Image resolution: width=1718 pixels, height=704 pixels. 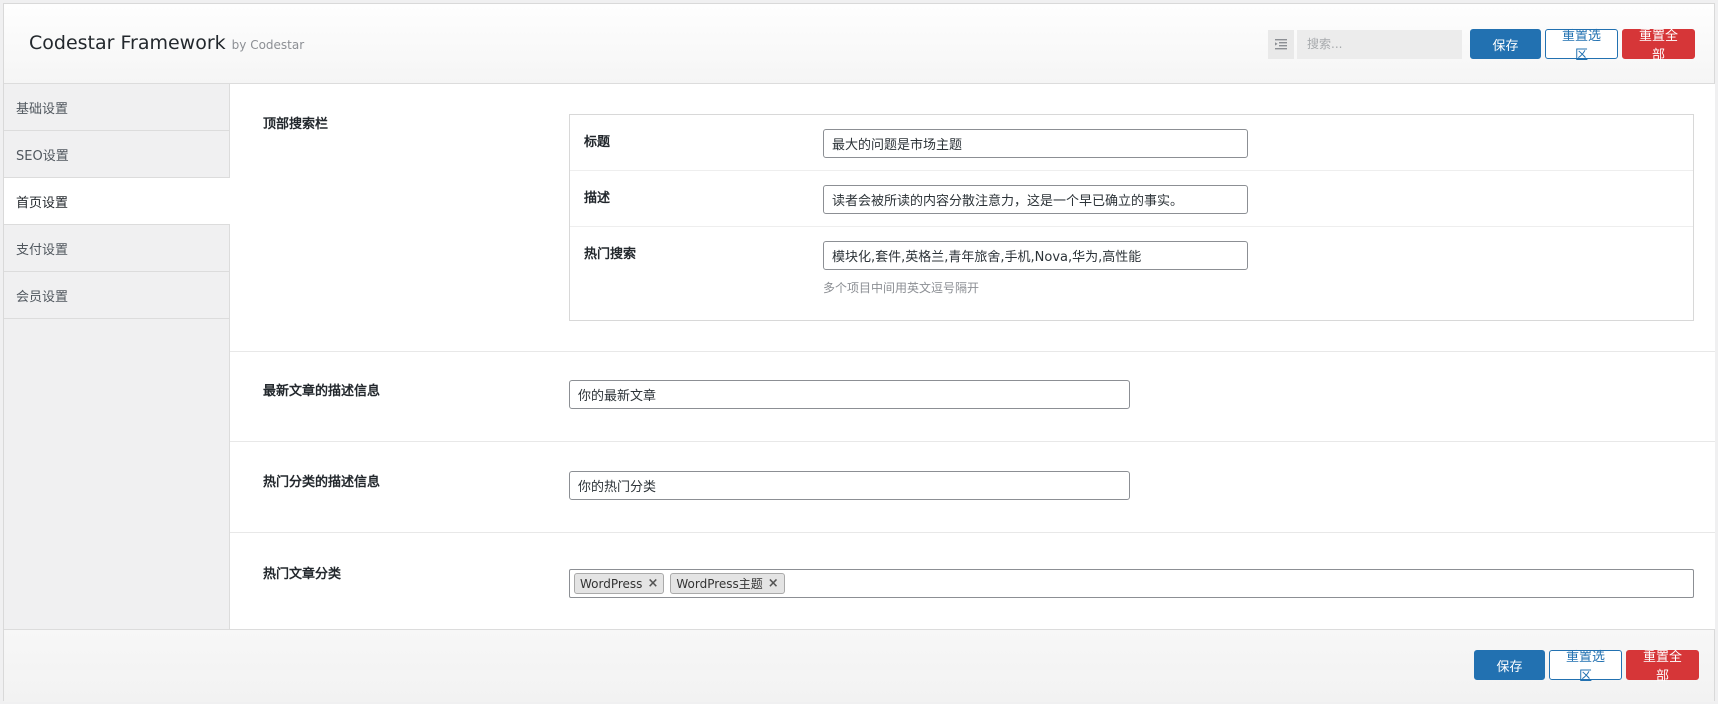 I want to click on sidebar-item-seo: SEO设置, so click(x=116, y=154).